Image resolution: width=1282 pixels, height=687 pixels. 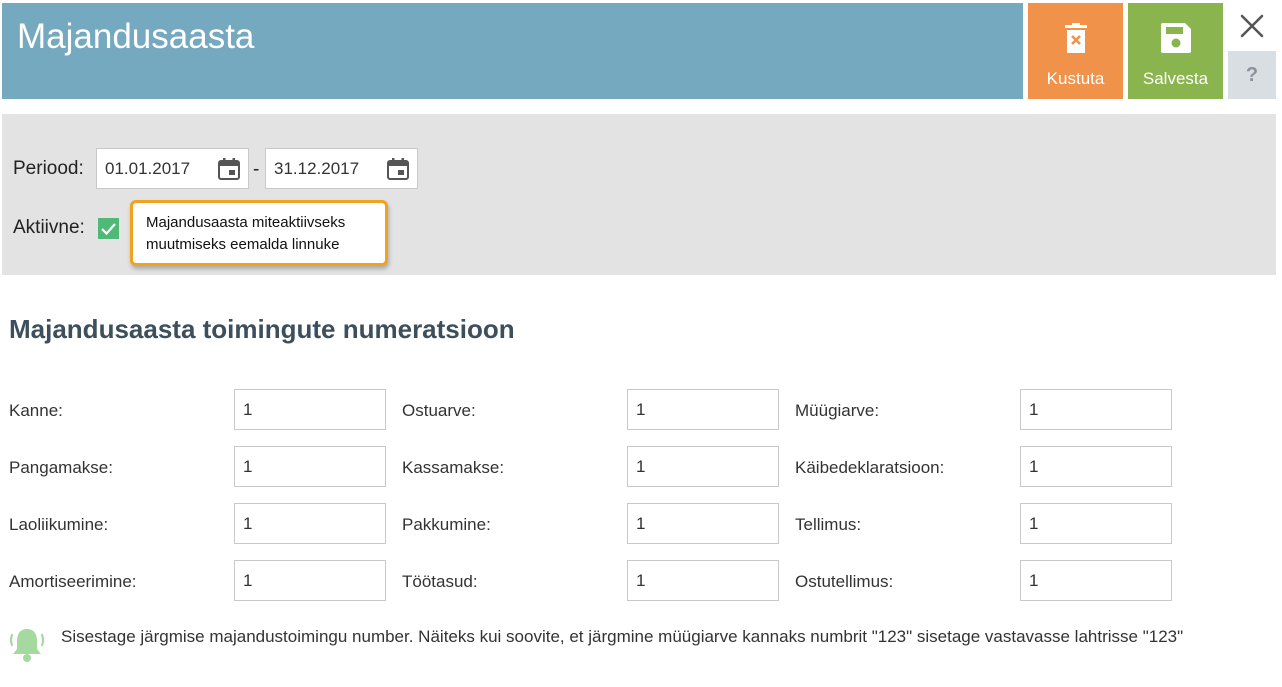 I want to click on delete-button: Kustuta, so click(x=1075, y=51).